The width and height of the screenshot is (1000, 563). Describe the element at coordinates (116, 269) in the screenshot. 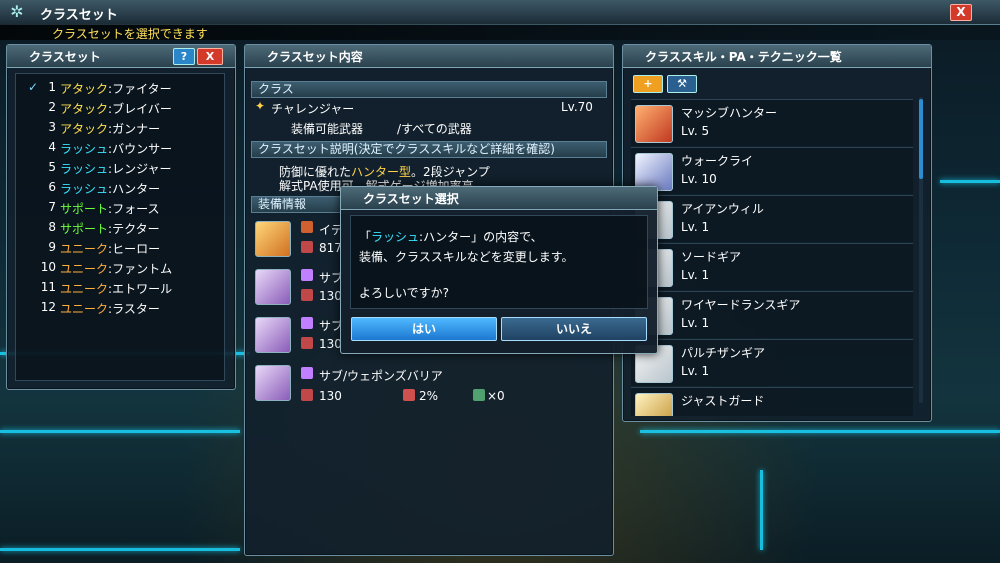

I see `class-set-label: ユニーク:ファントム` at that location.